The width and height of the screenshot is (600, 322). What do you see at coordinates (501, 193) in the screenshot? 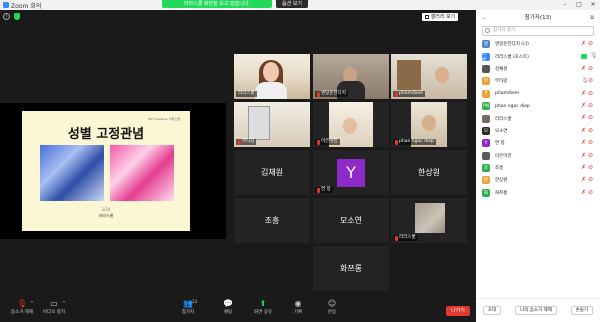
I see `participant-name: 화쯔롱` at bounding box center [501, 193].